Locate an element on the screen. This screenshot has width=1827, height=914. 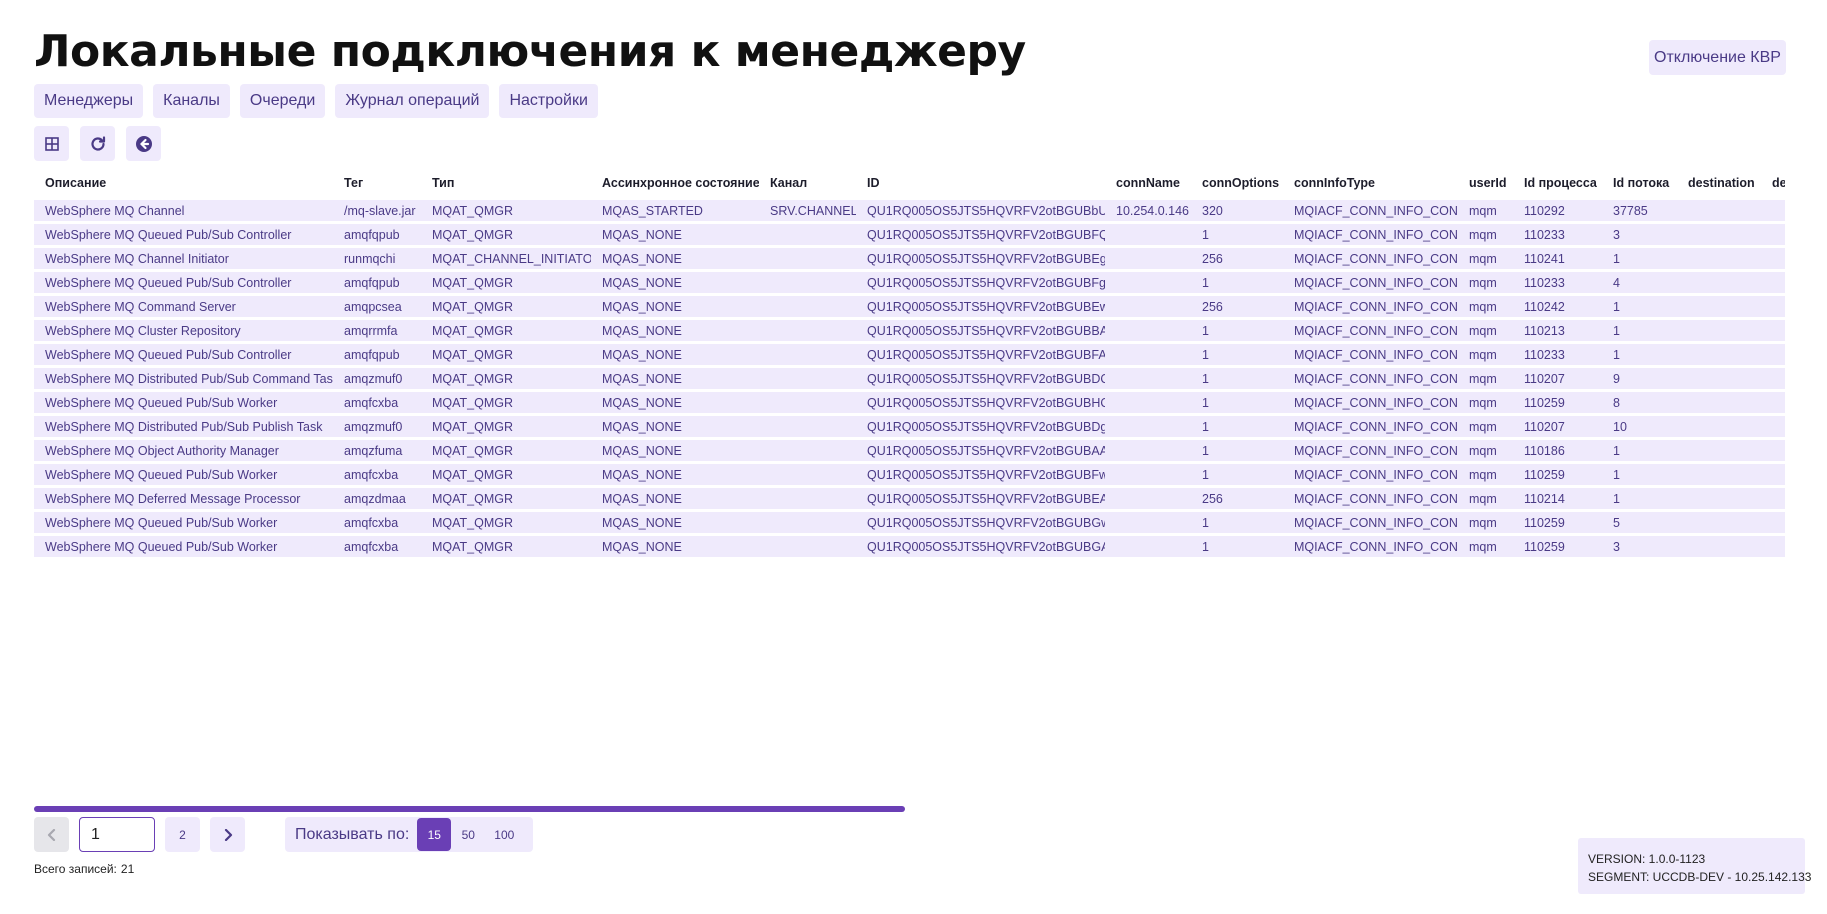
back-button is located at coordinates (143, 143).